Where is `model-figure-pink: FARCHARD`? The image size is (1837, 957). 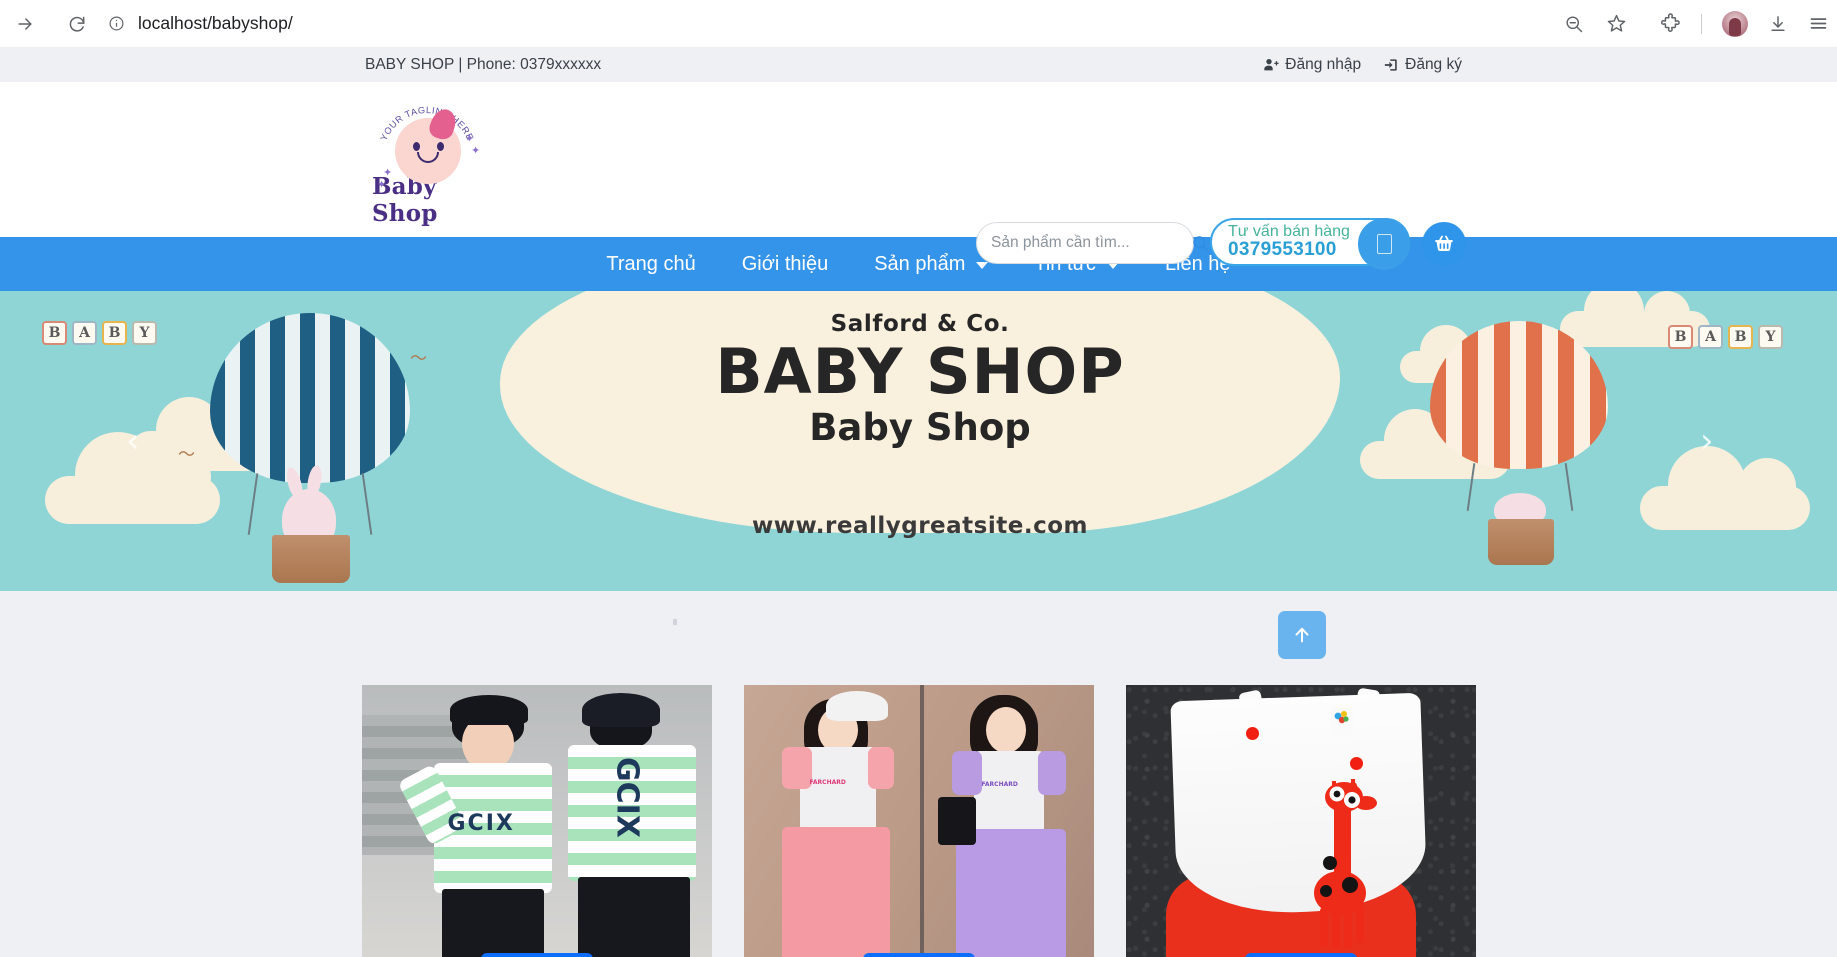 model-figure-pink: FARCHARD is located at coordinates (844, 821).